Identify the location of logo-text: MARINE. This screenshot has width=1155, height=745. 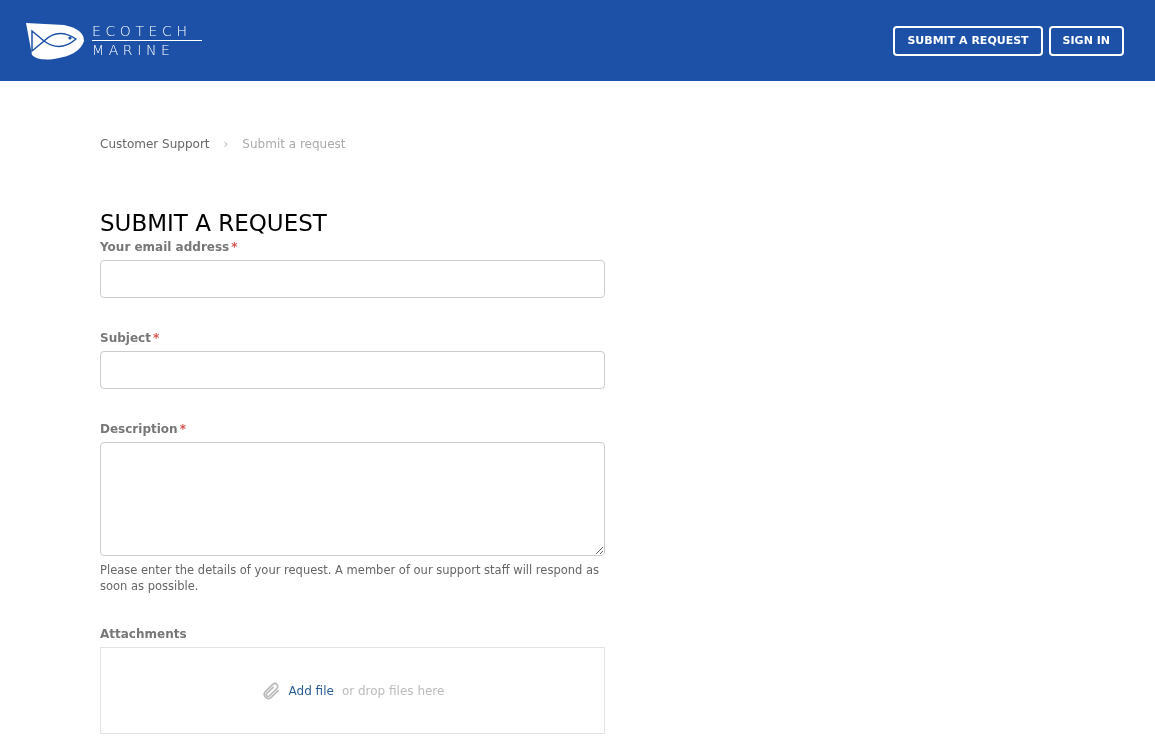
(134, 50).